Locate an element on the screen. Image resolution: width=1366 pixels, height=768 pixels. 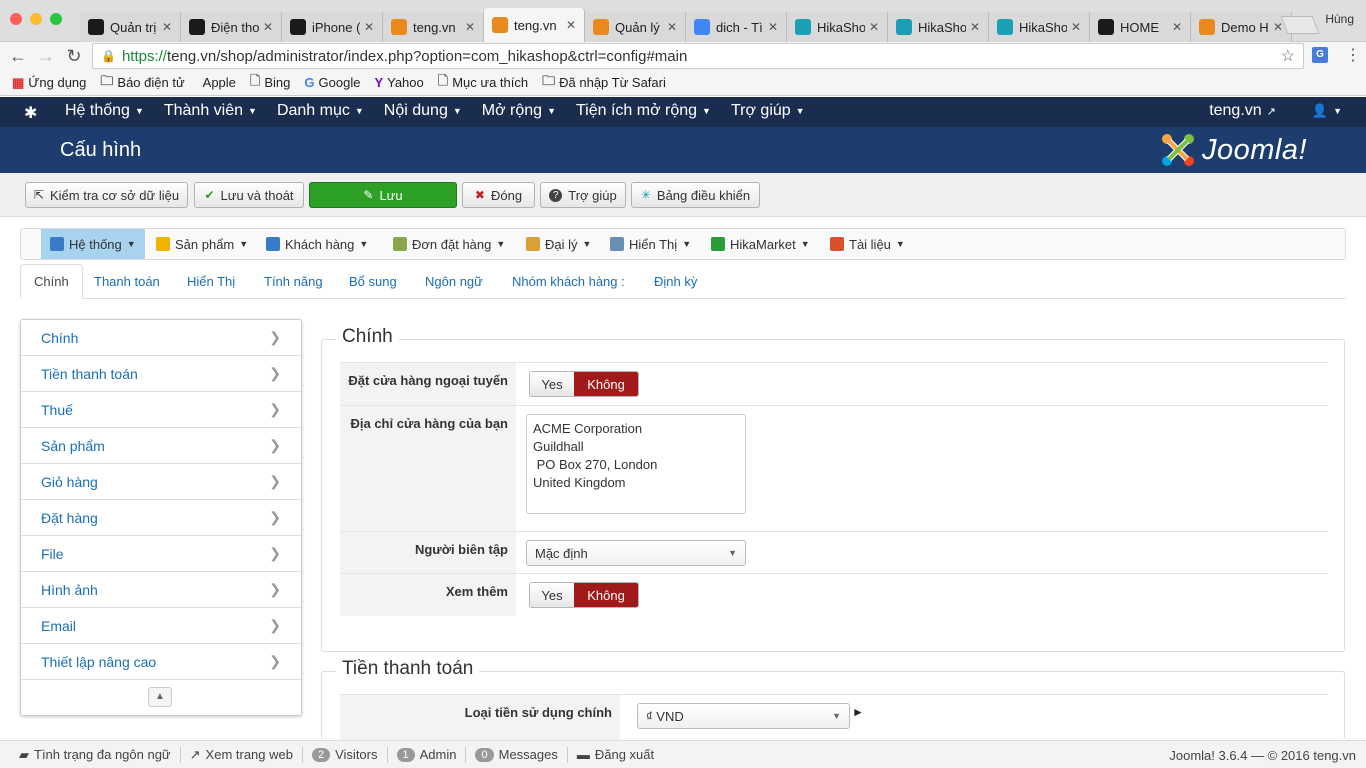
zoom-window-button is located at coordinates (56, 19).